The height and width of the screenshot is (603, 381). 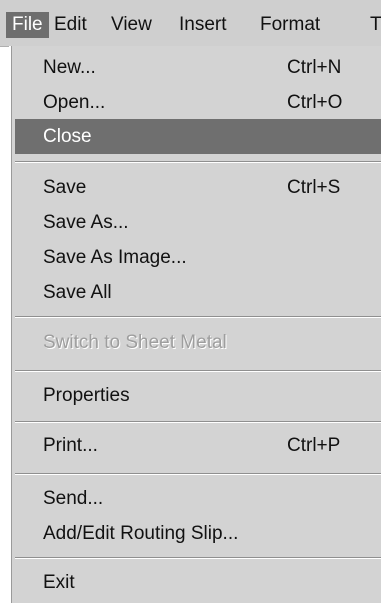 I want to click on menu-format: Format, so click(x=290, y=25).